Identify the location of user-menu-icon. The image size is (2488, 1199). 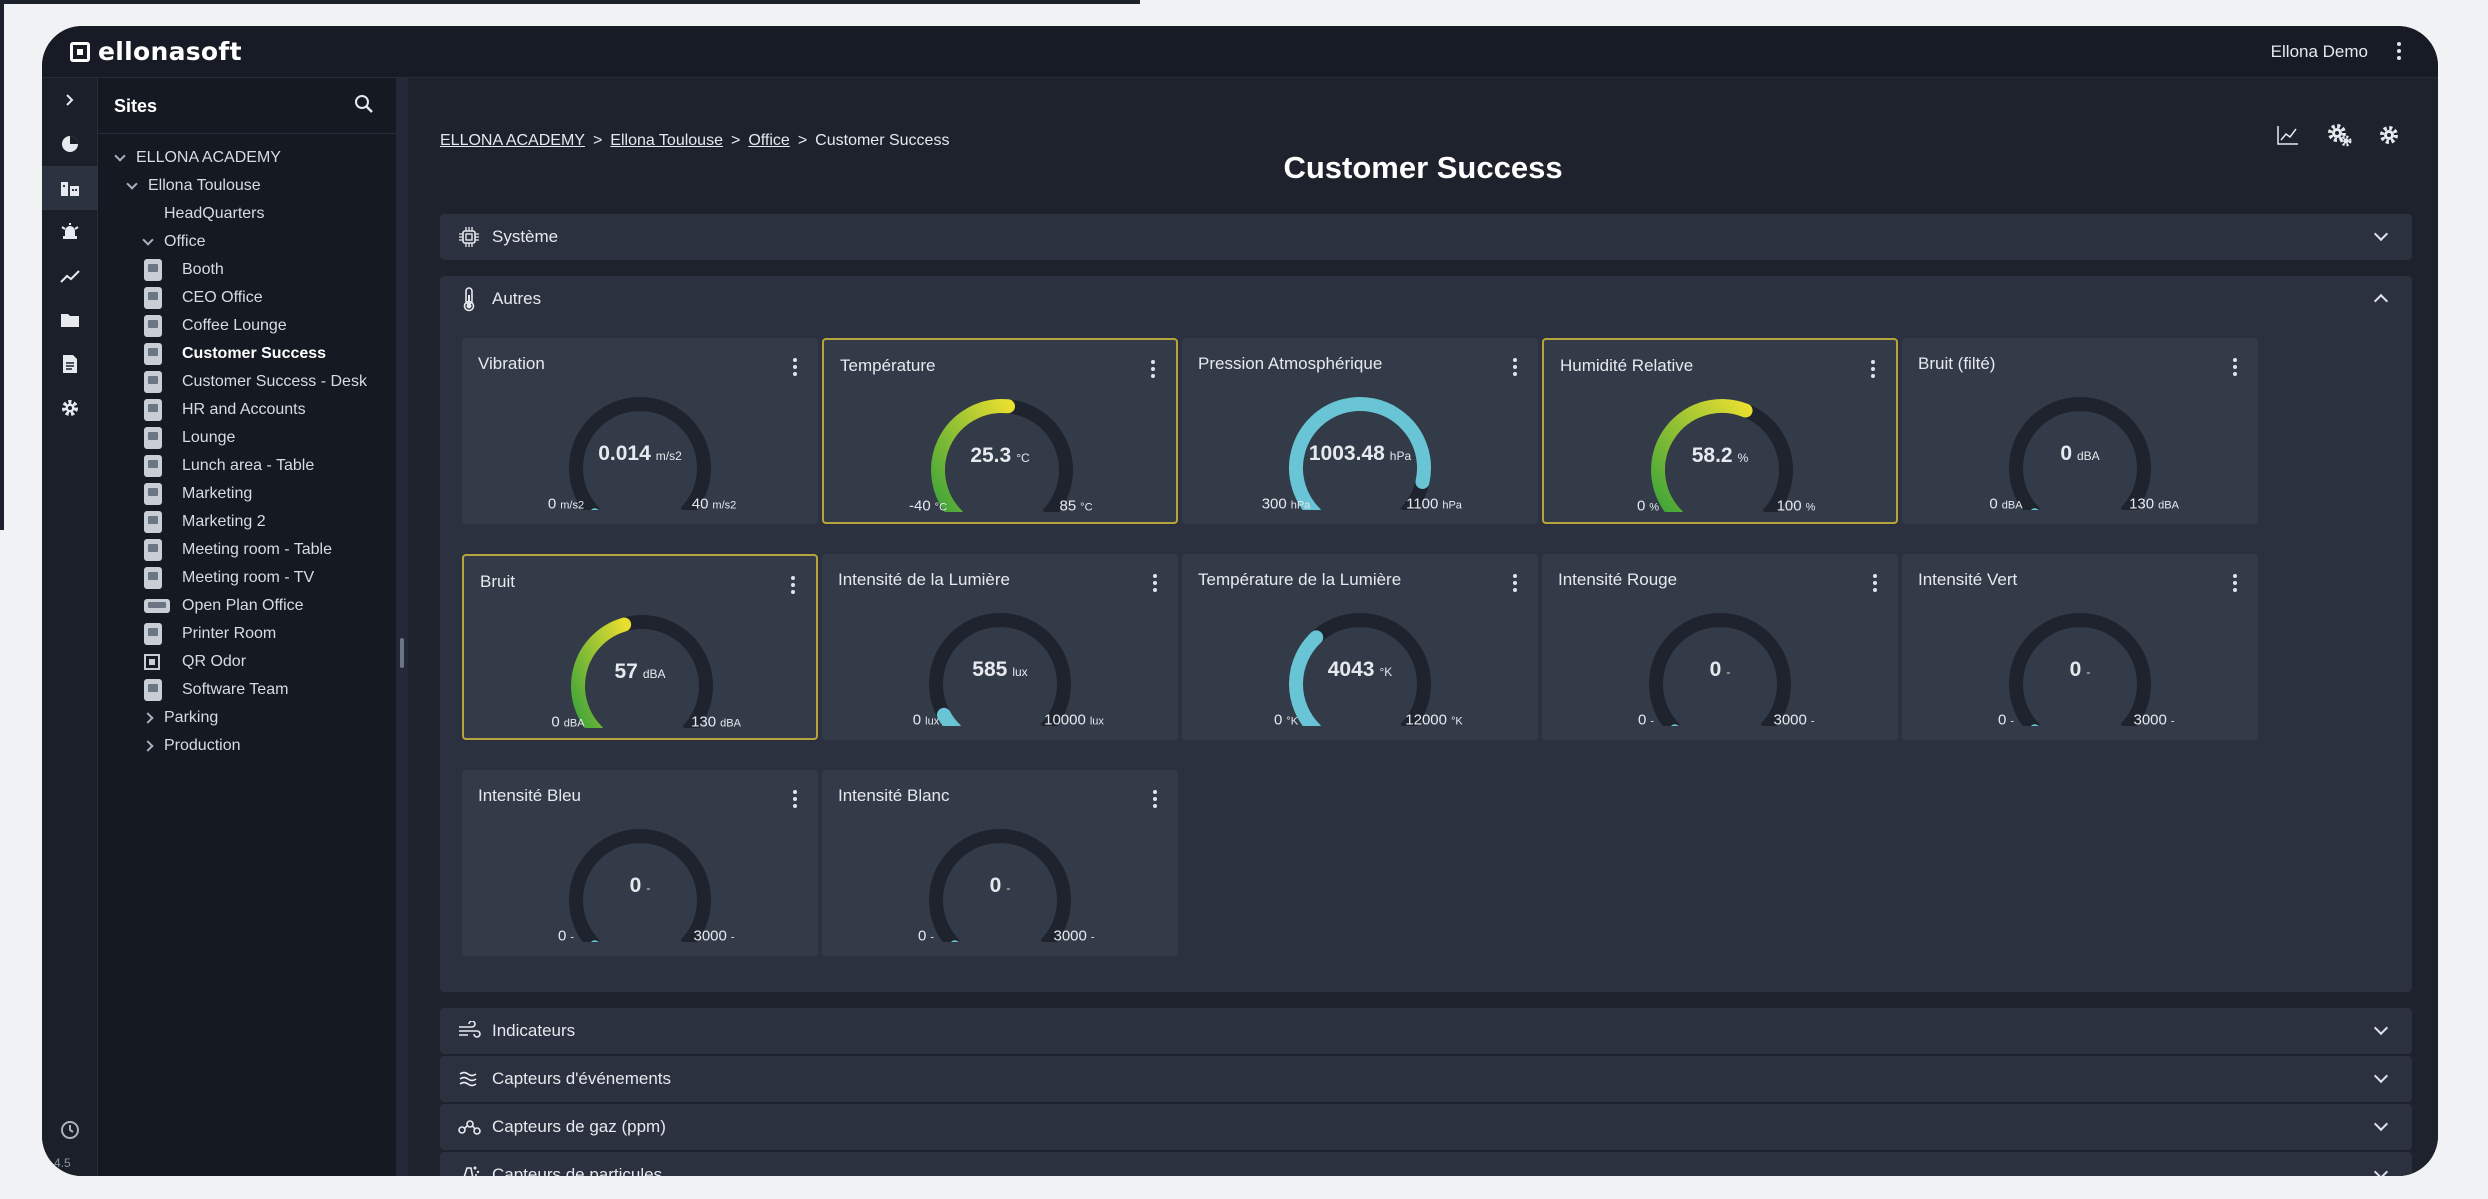
(2399, 51).